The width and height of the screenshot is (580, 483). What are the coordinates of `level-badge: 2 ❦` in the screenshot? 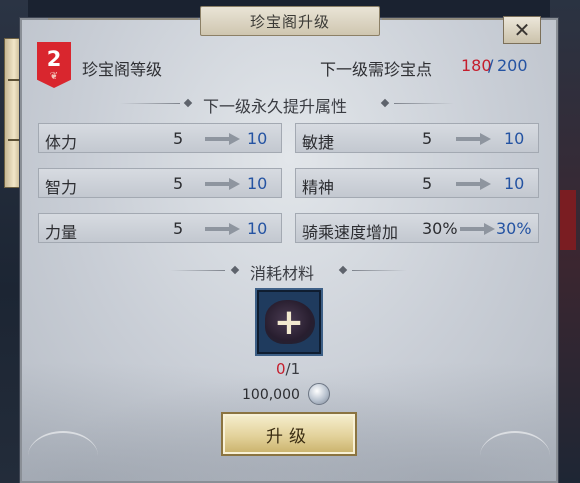 It's located at (54, 65).